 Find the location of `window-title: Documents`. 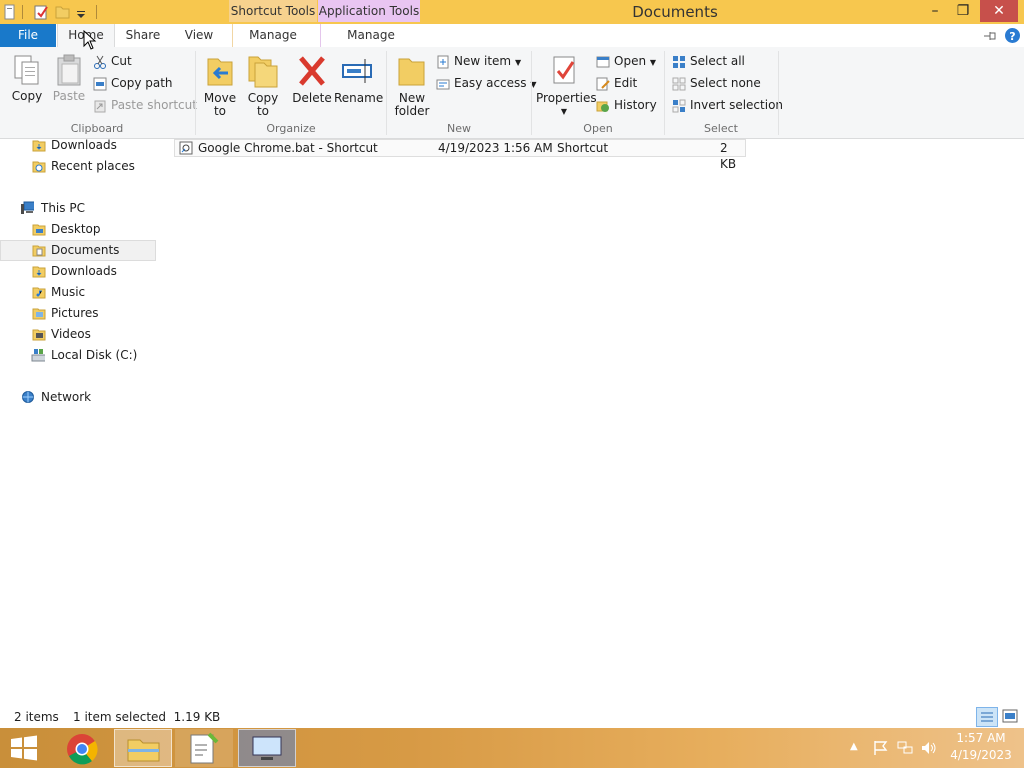

window-title: Documents is located at coordinates (675, 12).